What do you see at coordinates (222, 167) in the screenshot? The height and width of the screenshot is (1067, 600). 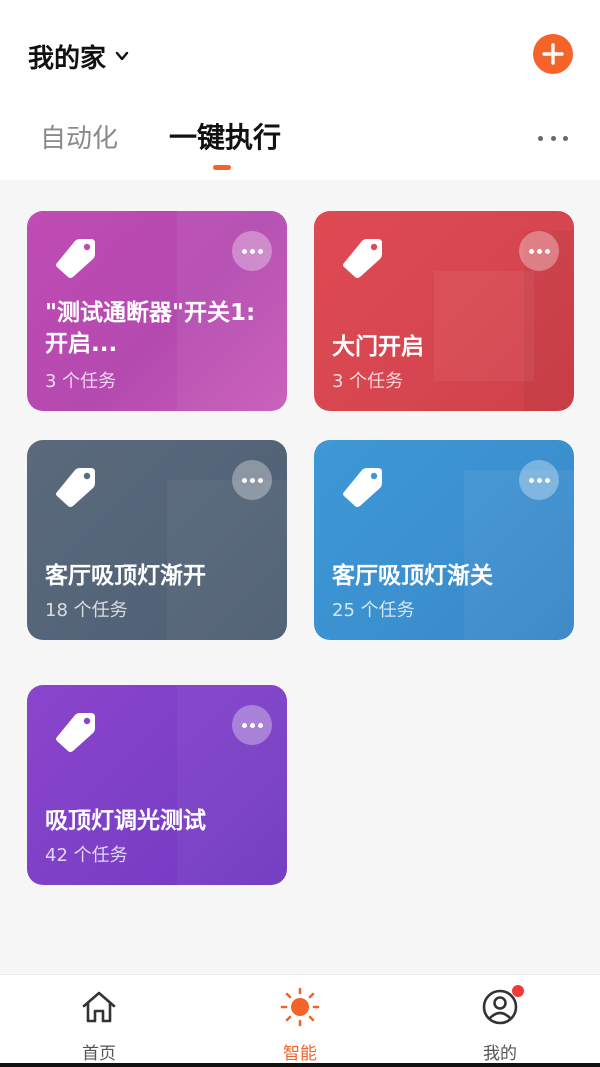 I see `tab-indicator` at bounding box center [222, 167].